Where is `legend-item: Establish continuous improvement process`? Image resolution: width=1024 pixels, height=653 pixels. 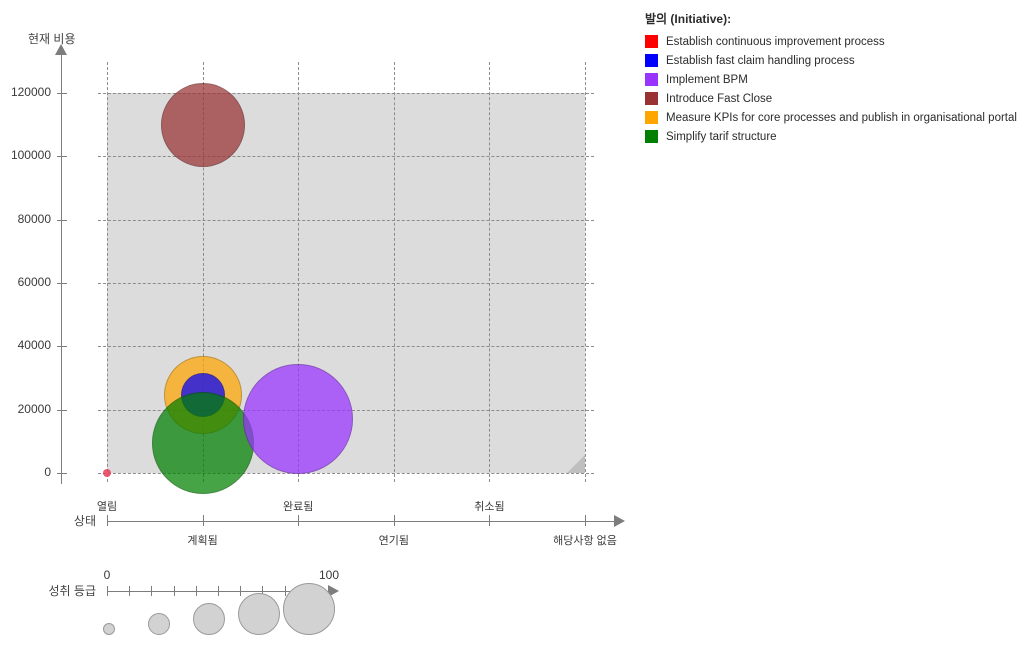
legend-item: Establish continuous improvement process is located at coordinates (832, 41).